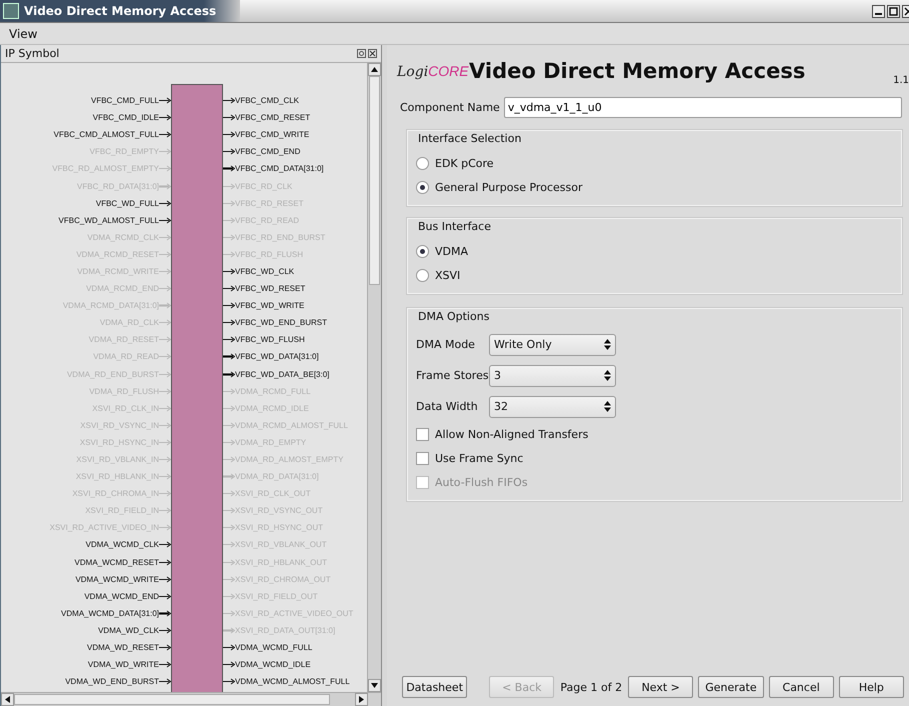 Image resolution: width=909 pixels, height=706 pixels. I want to click on restore-icon, so click(361, 53).